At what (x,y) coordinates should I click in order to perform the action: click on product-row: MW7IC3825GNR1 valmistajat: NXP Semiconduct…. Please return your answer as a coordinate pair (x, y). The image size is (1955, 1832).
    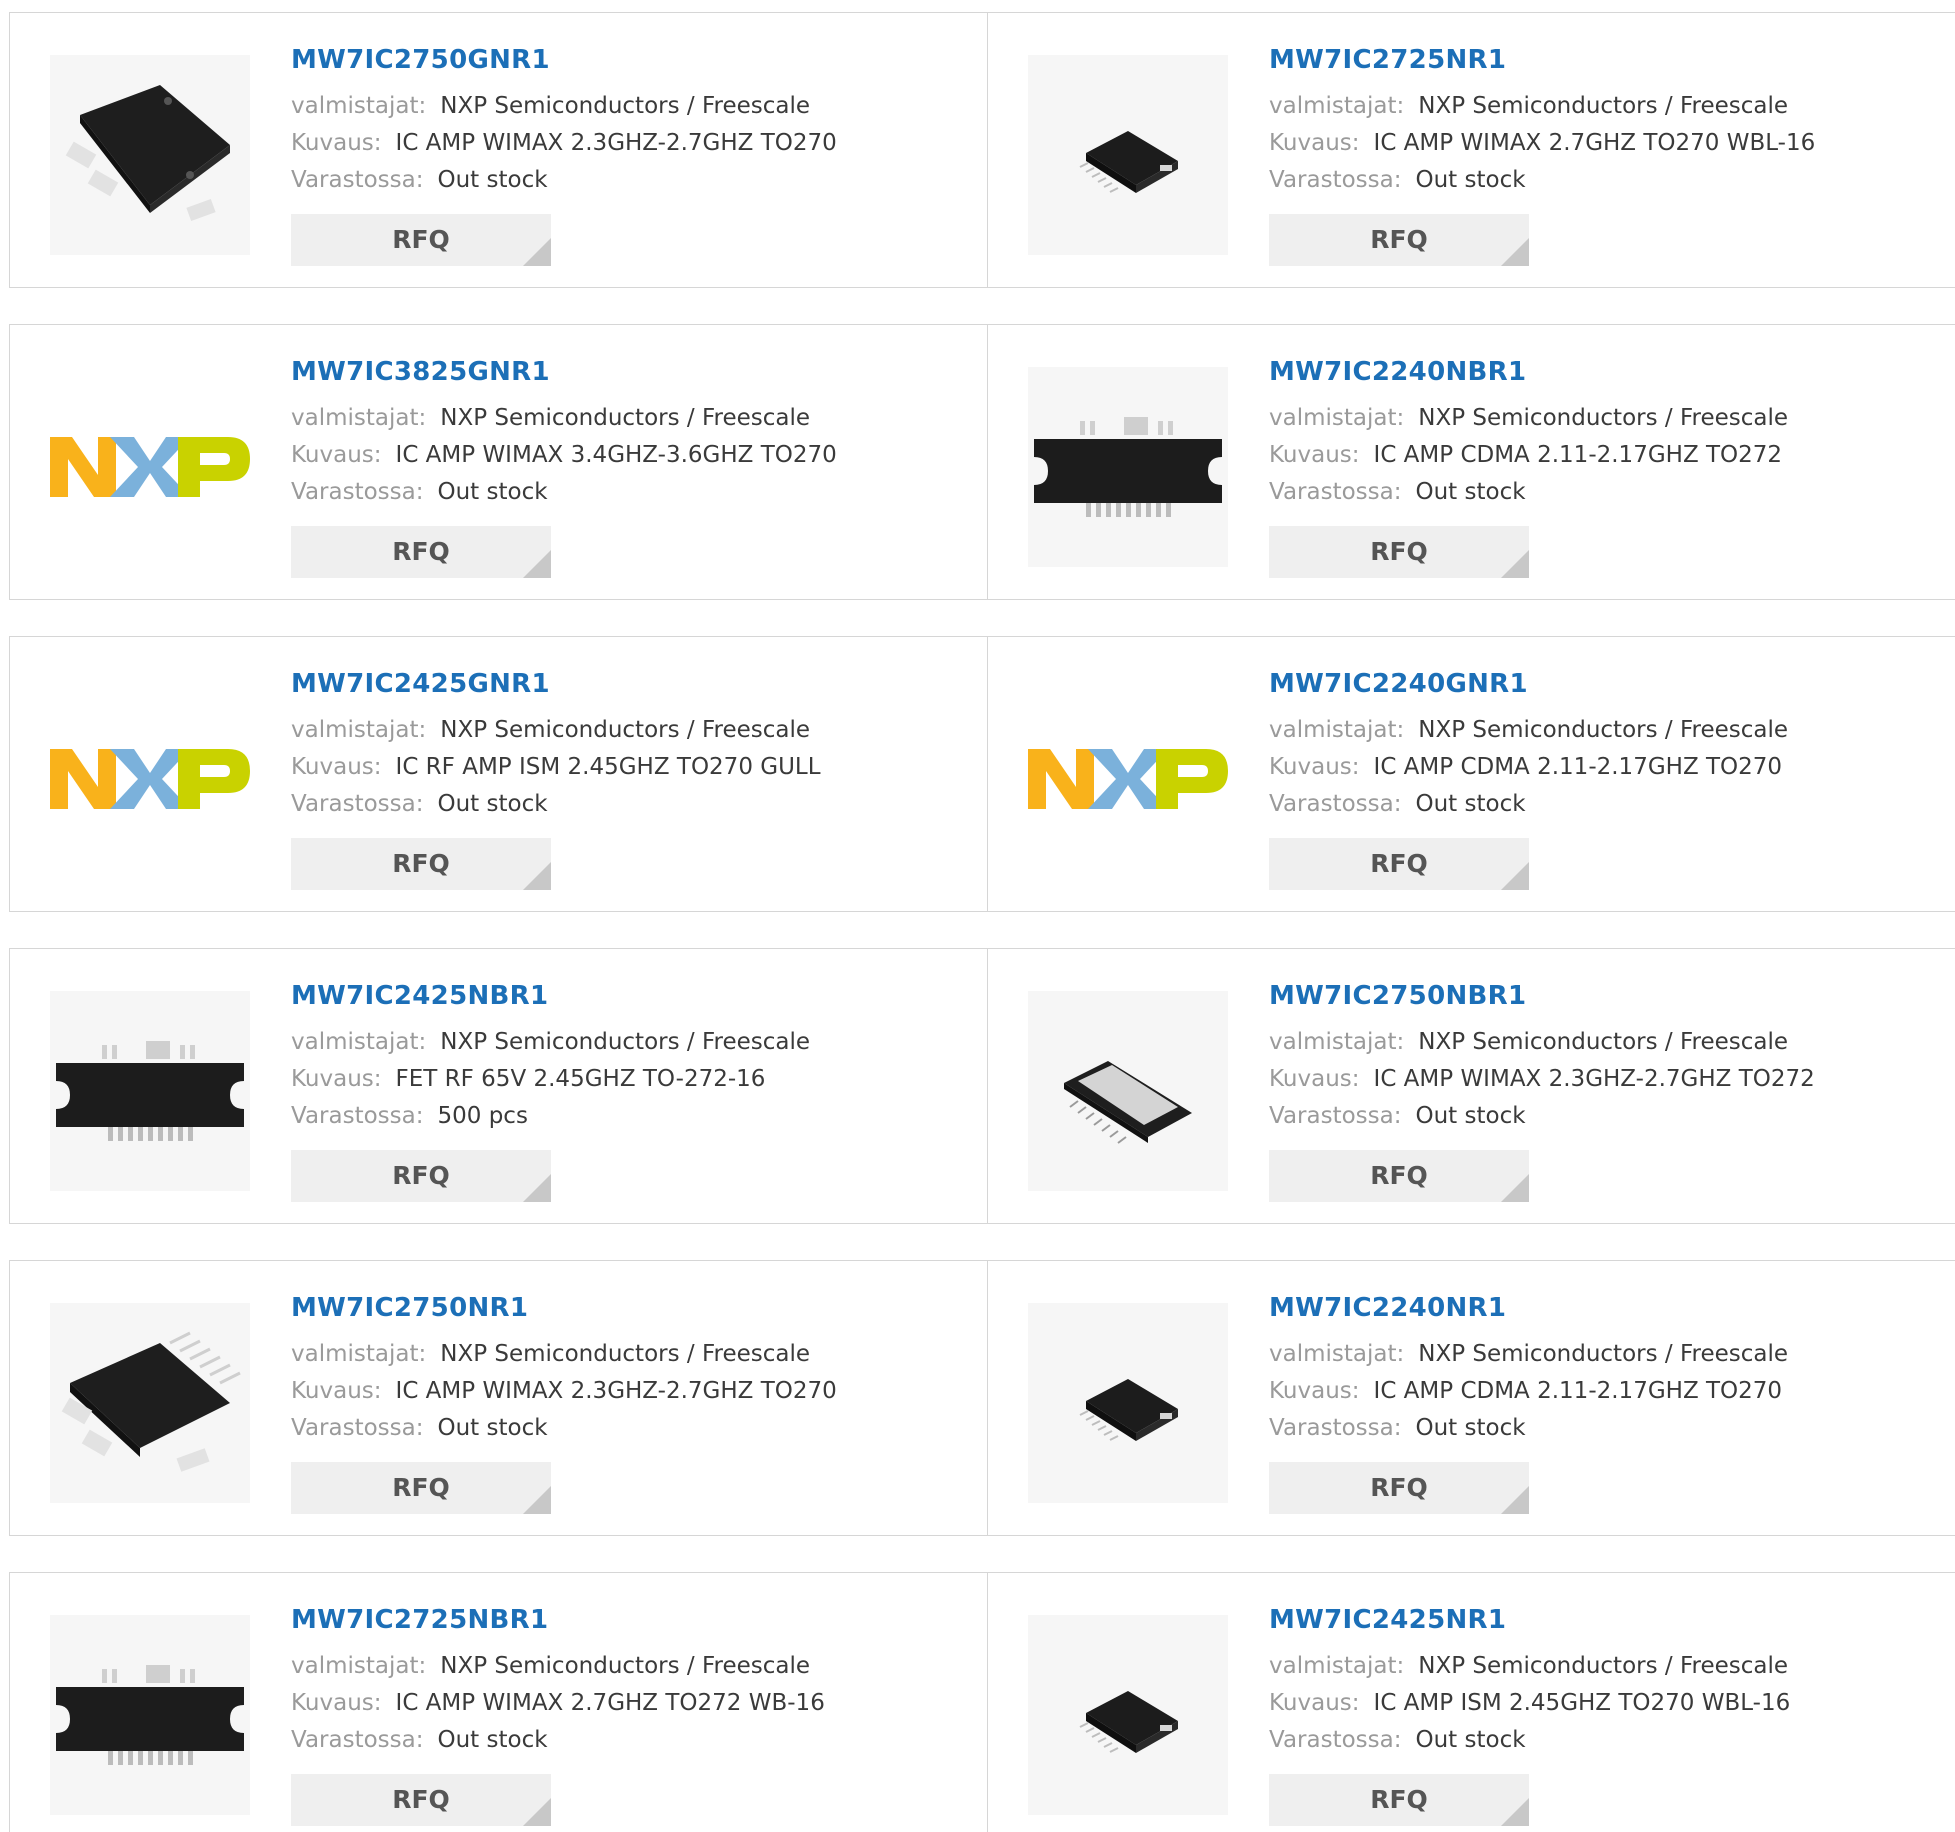
    Looking at the image, I should click on (982, 462).